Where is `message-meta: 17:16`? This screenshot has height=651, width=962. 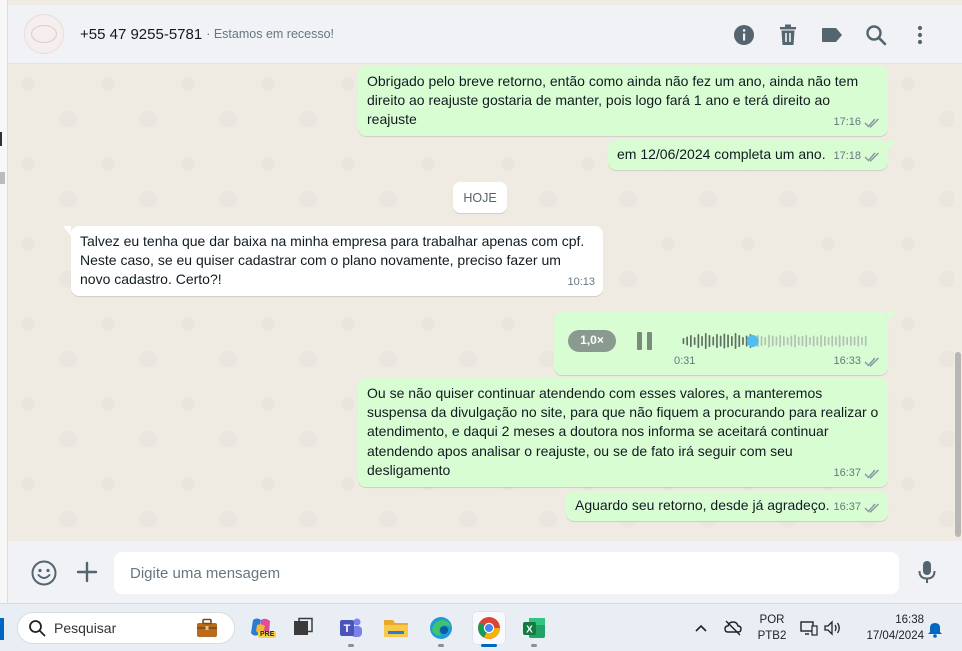
message-meta: 17:16 is located at coordinates (856, 122).